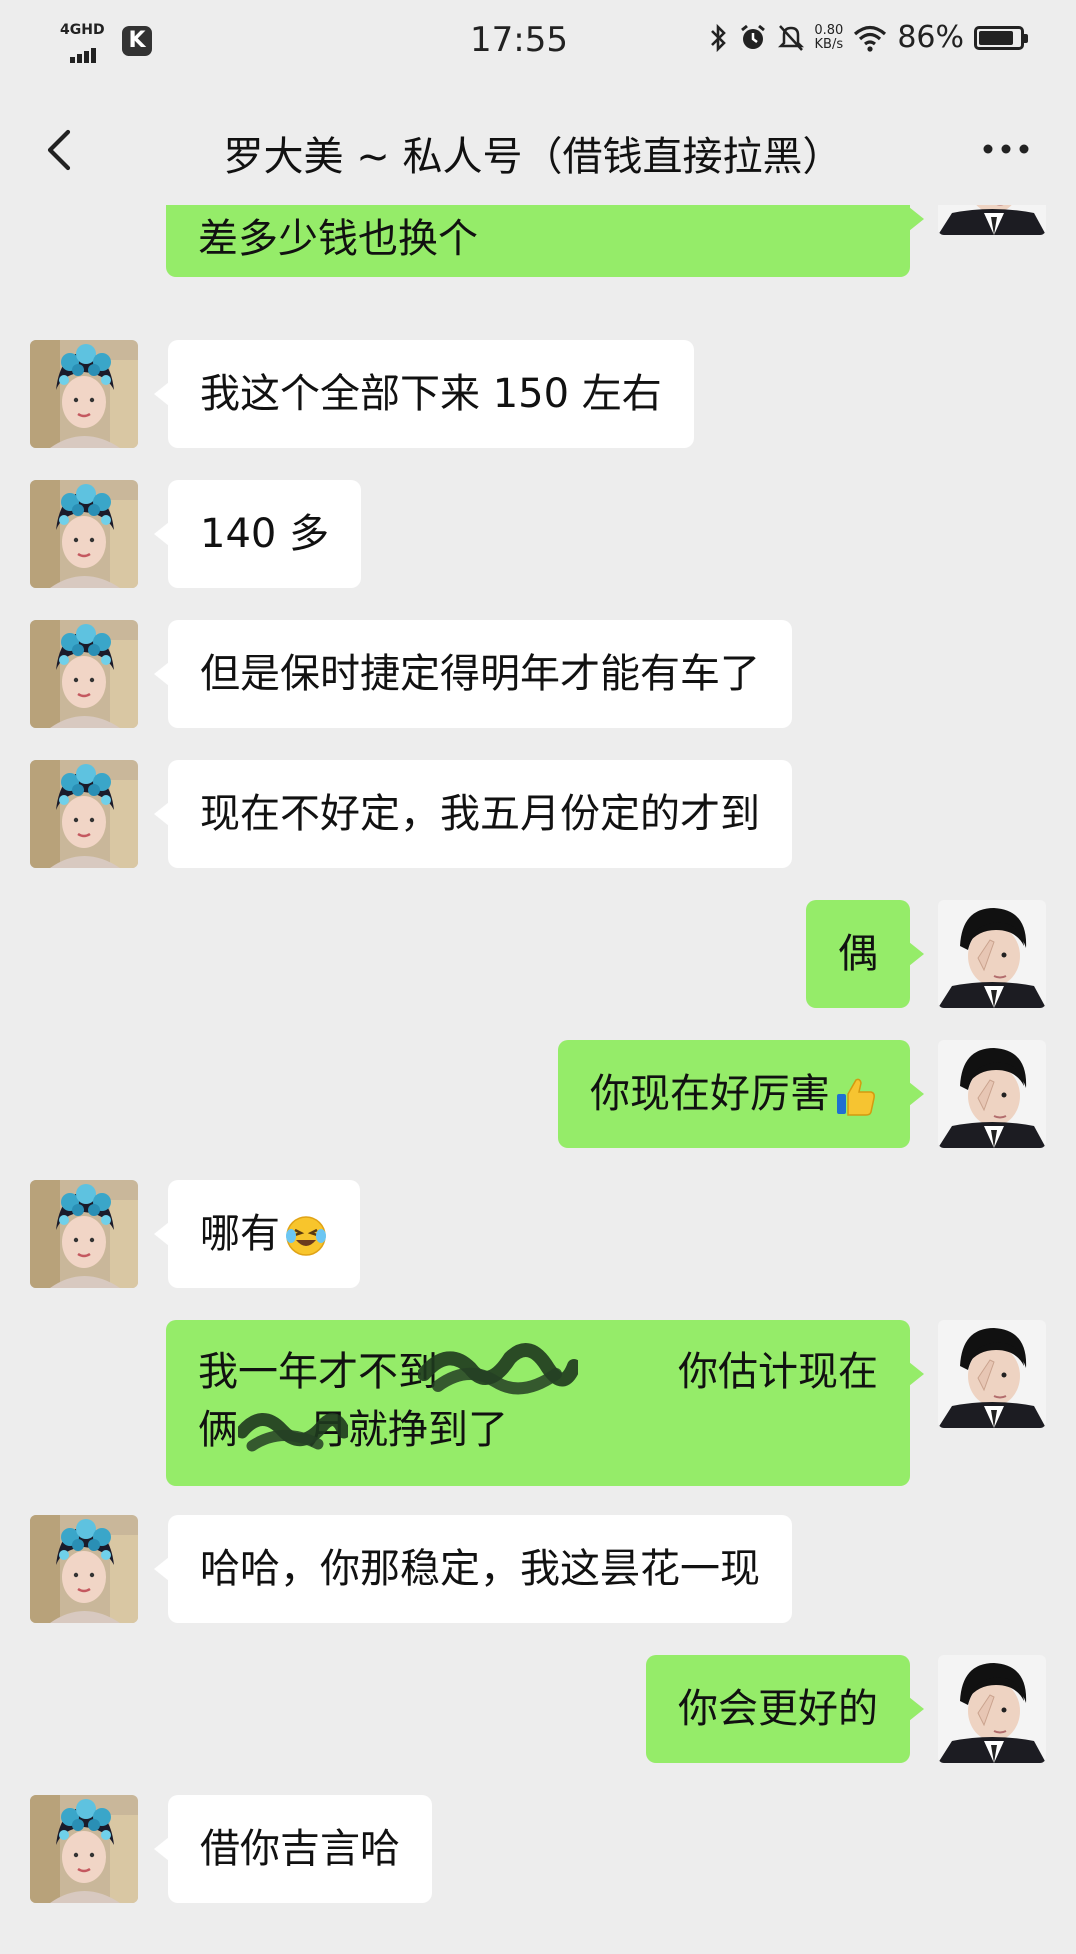 The image size is (1076, 1954). Describe the element at coordinates (86, 42) in the screenshot. I see `signal-icon: 4GHD` at that location.